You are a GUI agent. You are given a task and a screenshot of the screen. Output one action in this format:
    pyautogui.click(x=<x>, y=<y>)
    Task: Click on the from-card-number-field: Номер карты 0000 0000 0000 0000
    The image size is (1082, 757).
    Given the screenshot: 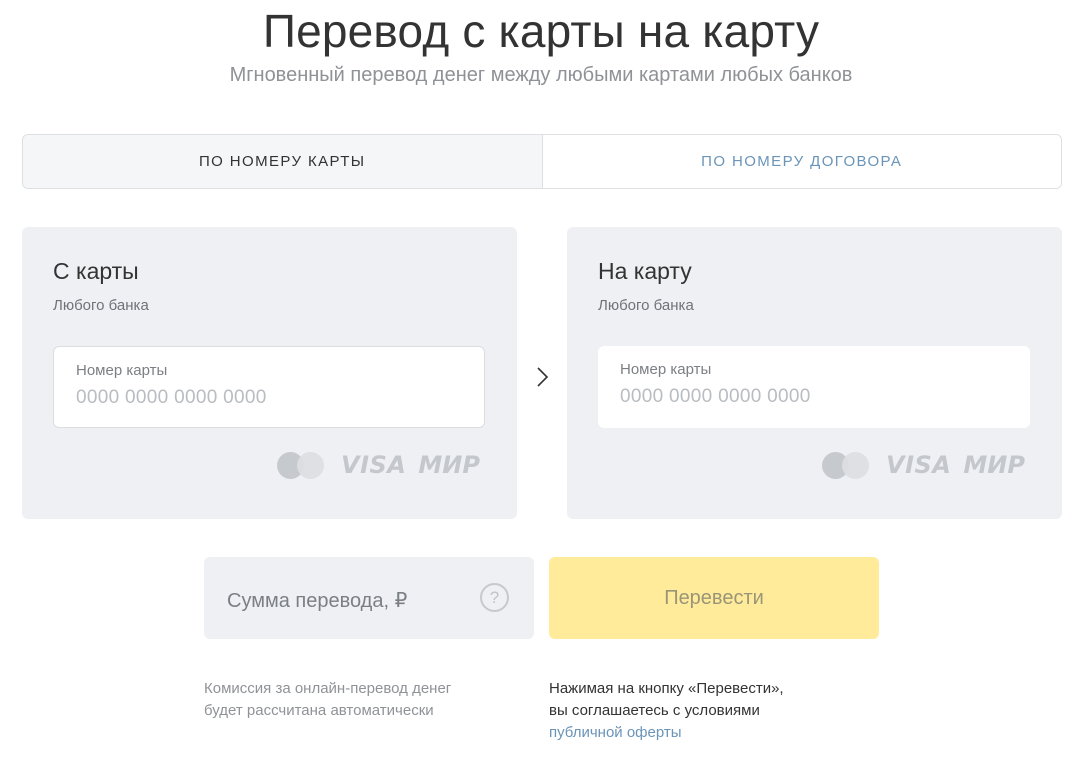 What is the action you would take?
    pyautogui.click(x=269, y=387)
    